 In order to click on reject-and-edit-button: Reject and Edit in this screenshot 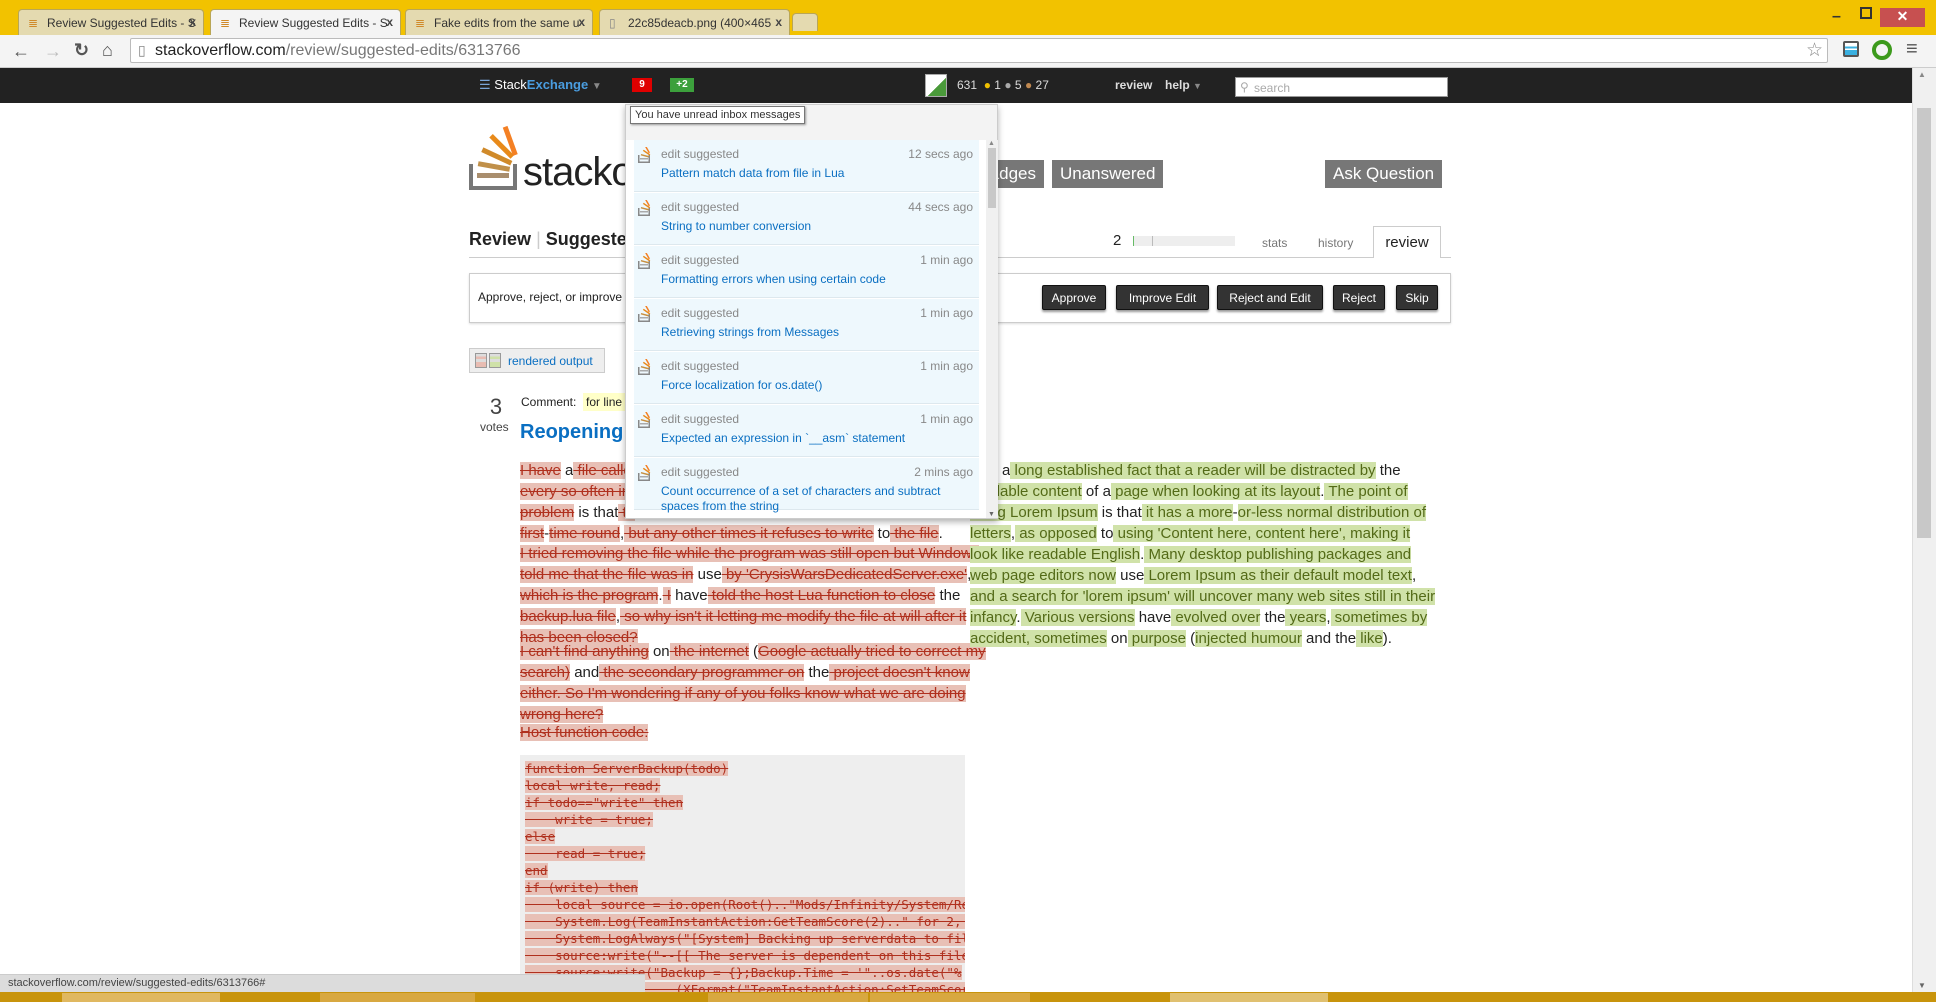, I will do `click(1270, 297)`.